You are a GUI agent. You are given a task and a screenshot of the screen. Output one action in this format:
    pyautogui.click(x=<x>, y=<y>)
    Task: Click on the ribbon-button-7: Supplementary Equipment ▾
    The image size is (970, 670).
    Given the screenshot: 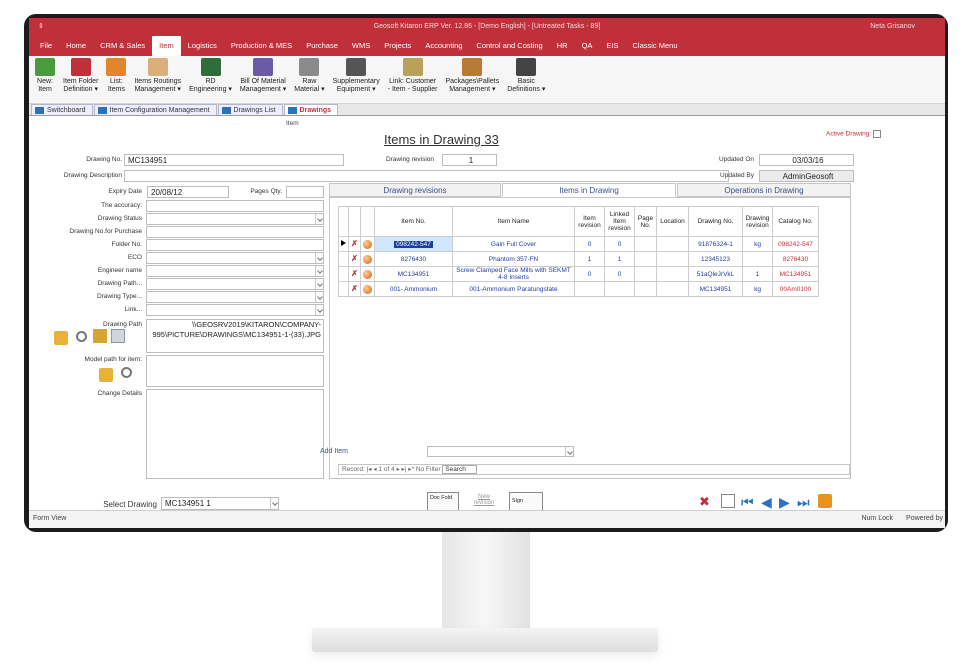 What is the action you would take?
    pyautogui.click(x=356, y=80)
    